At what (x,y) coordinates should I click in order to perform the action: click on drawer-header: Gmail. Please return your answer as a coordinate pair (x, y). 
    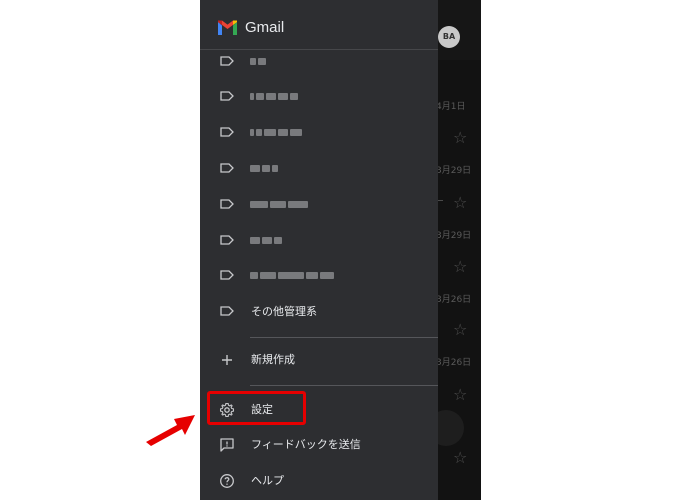
    Looking at the image, I should click on (319, 25).